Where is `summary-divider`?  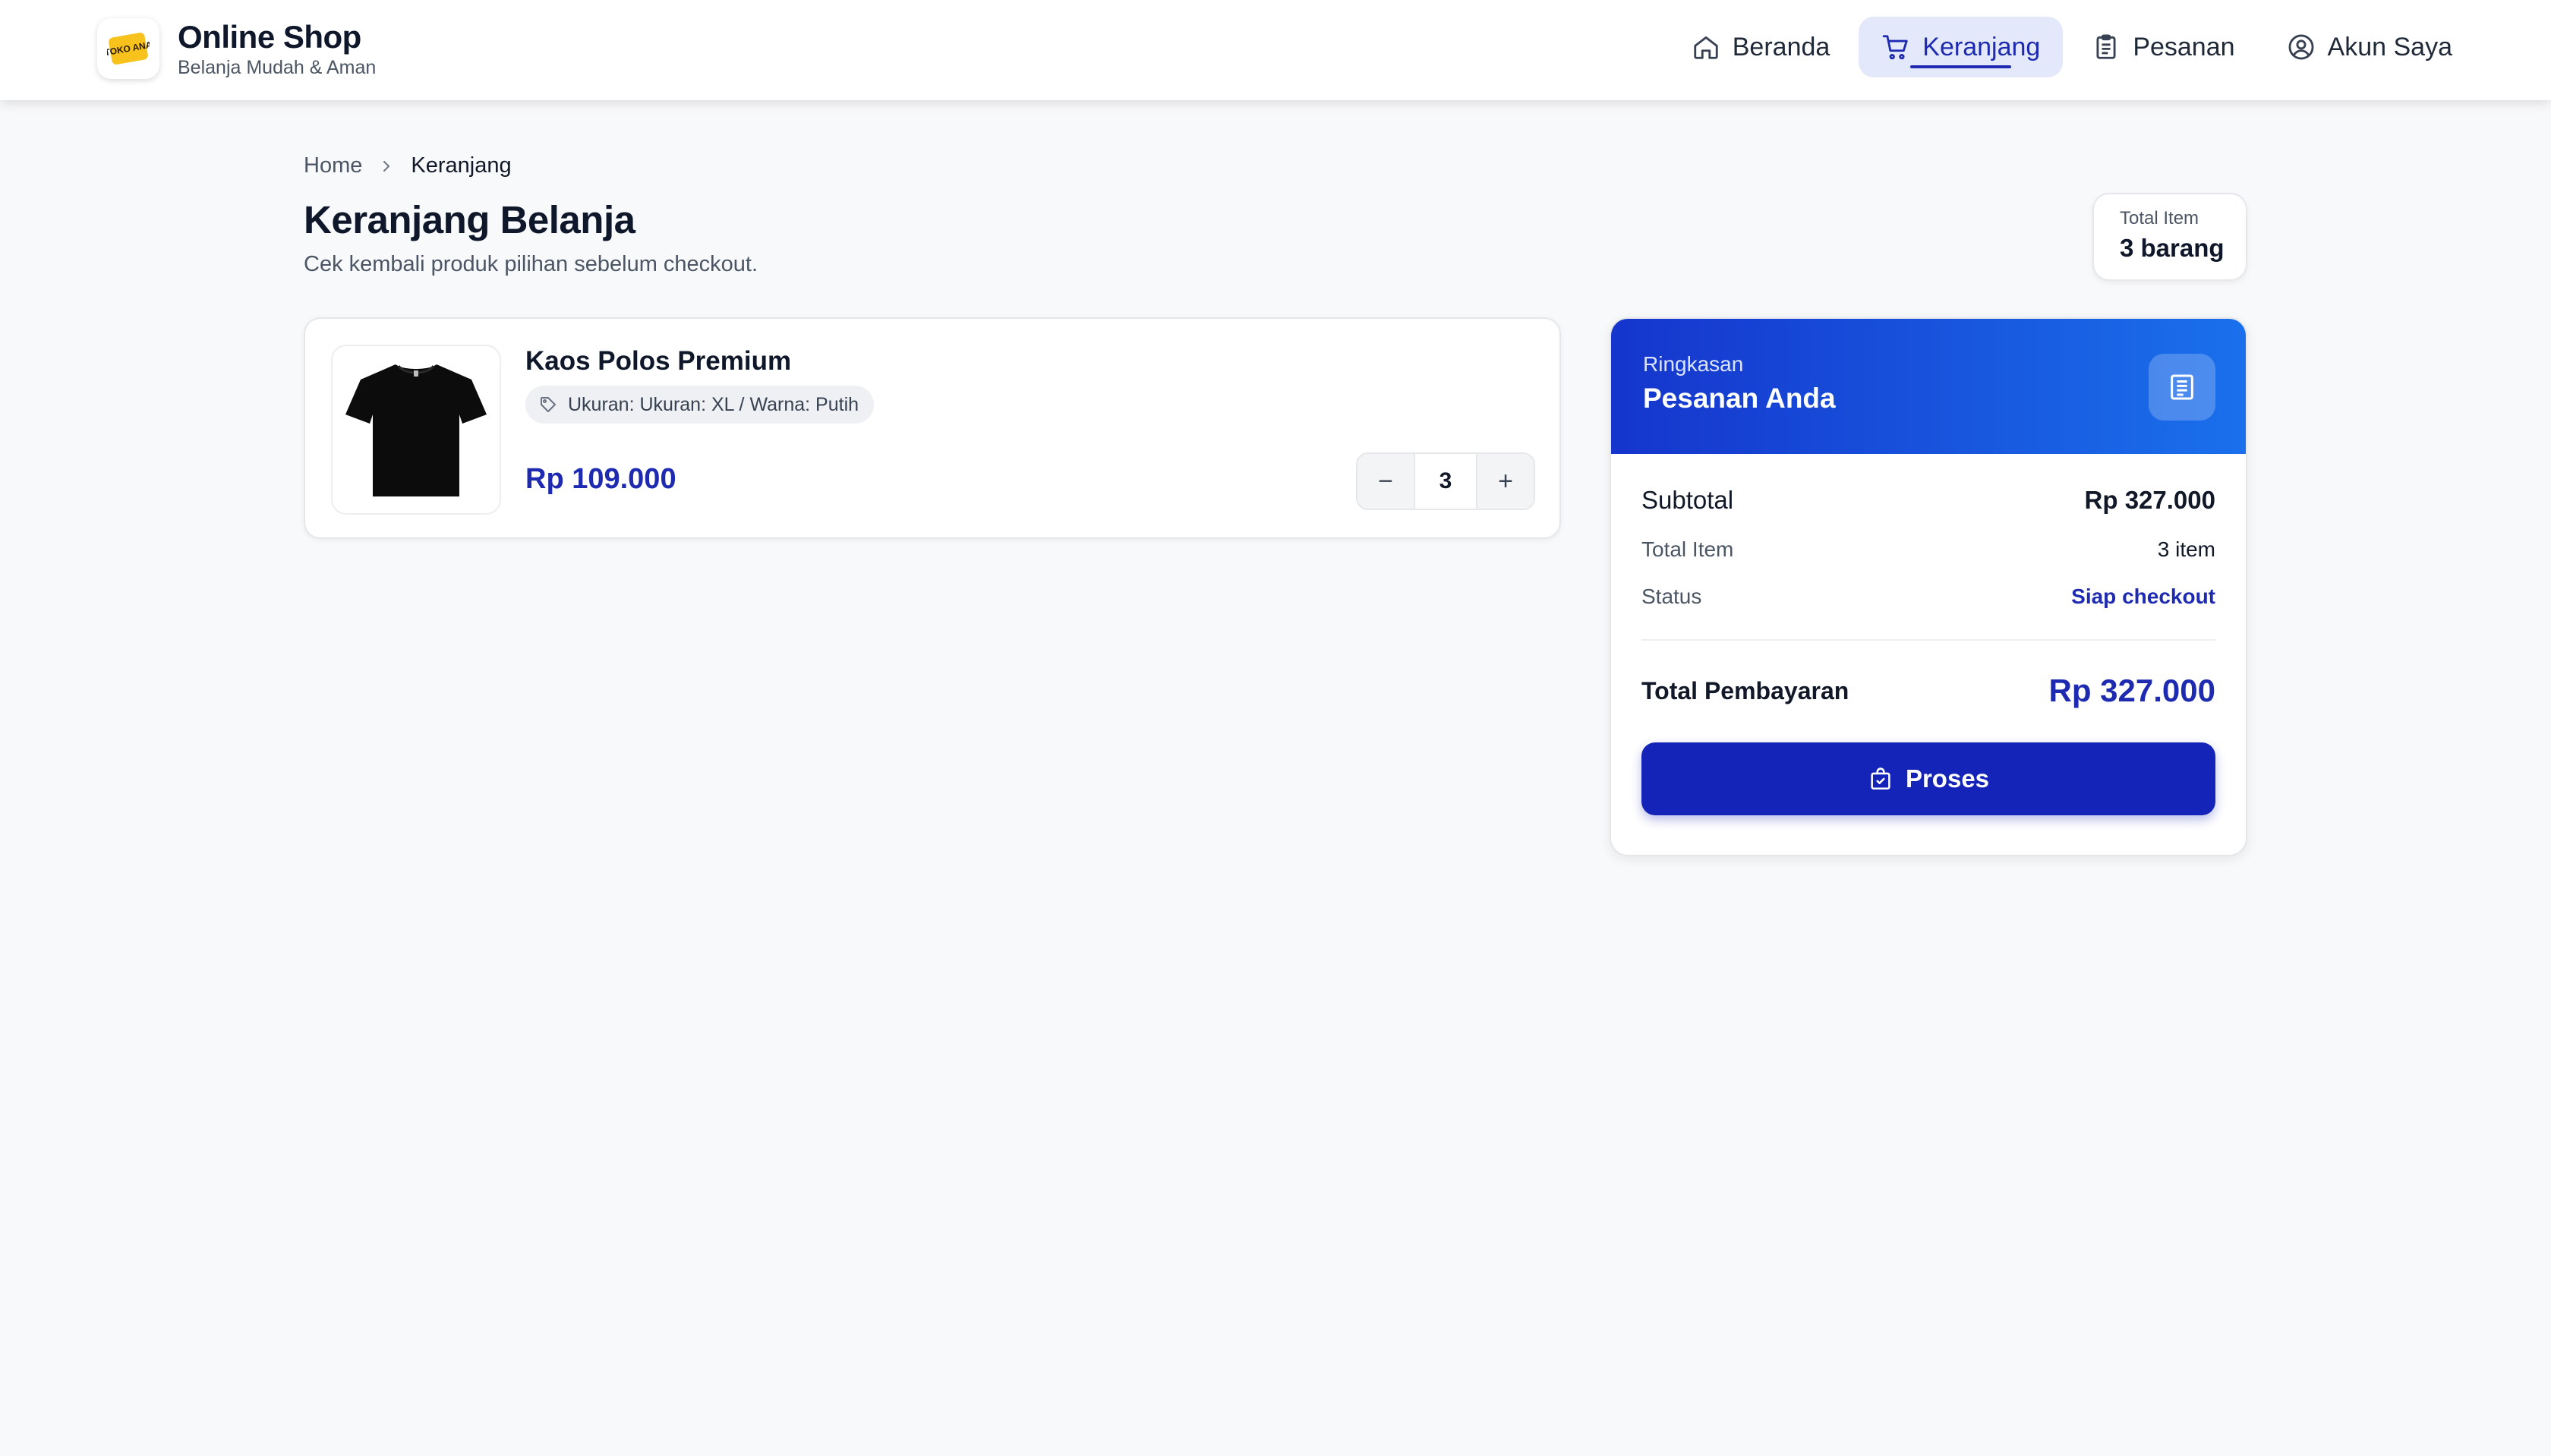
summary-divider is located at coordinates (1928, 640).